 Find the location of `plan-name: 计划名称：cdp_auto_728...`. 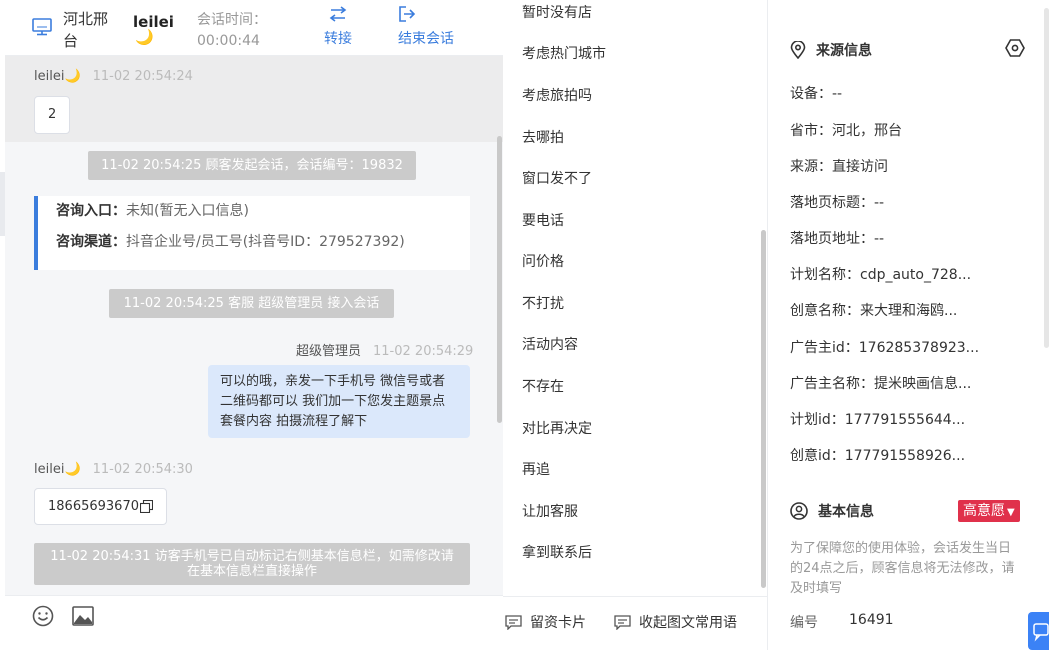

plan-name: 计划名称：cdp_auto_728... is located at coordinates (881, 275).